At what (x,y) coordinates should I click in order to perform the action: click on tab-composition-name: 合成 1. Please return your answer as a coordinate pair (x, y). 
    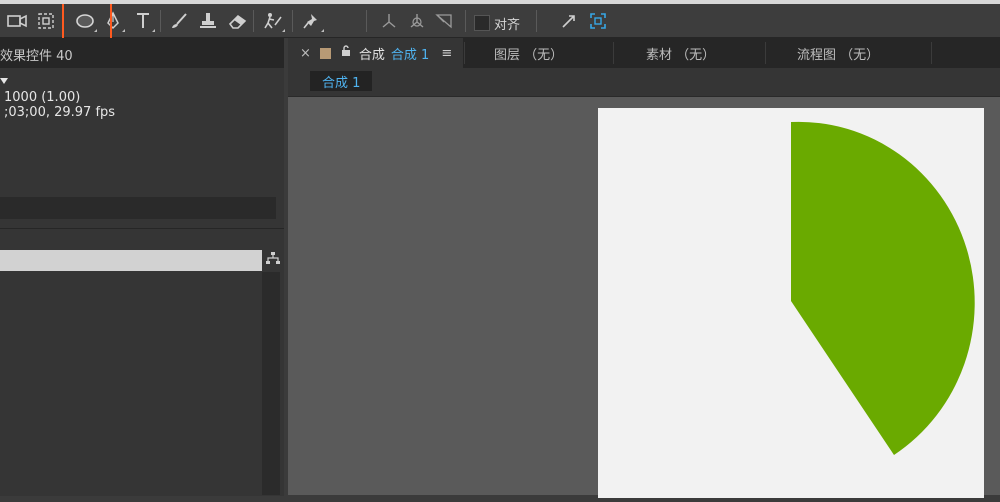
    Looking at the image, I should click on (410, 55).